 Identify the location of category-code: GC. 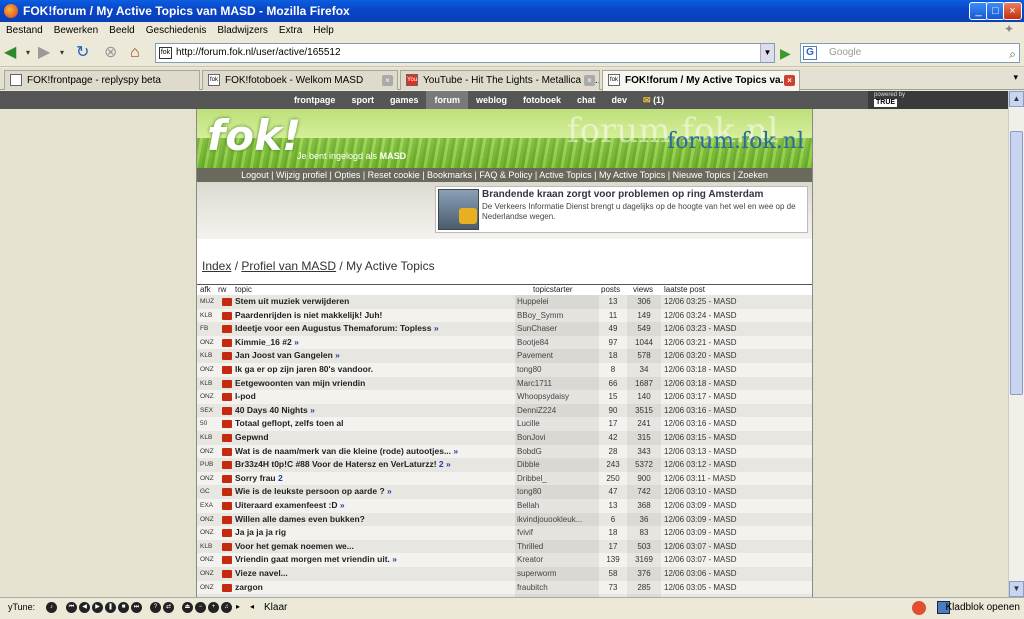
(205, 491).